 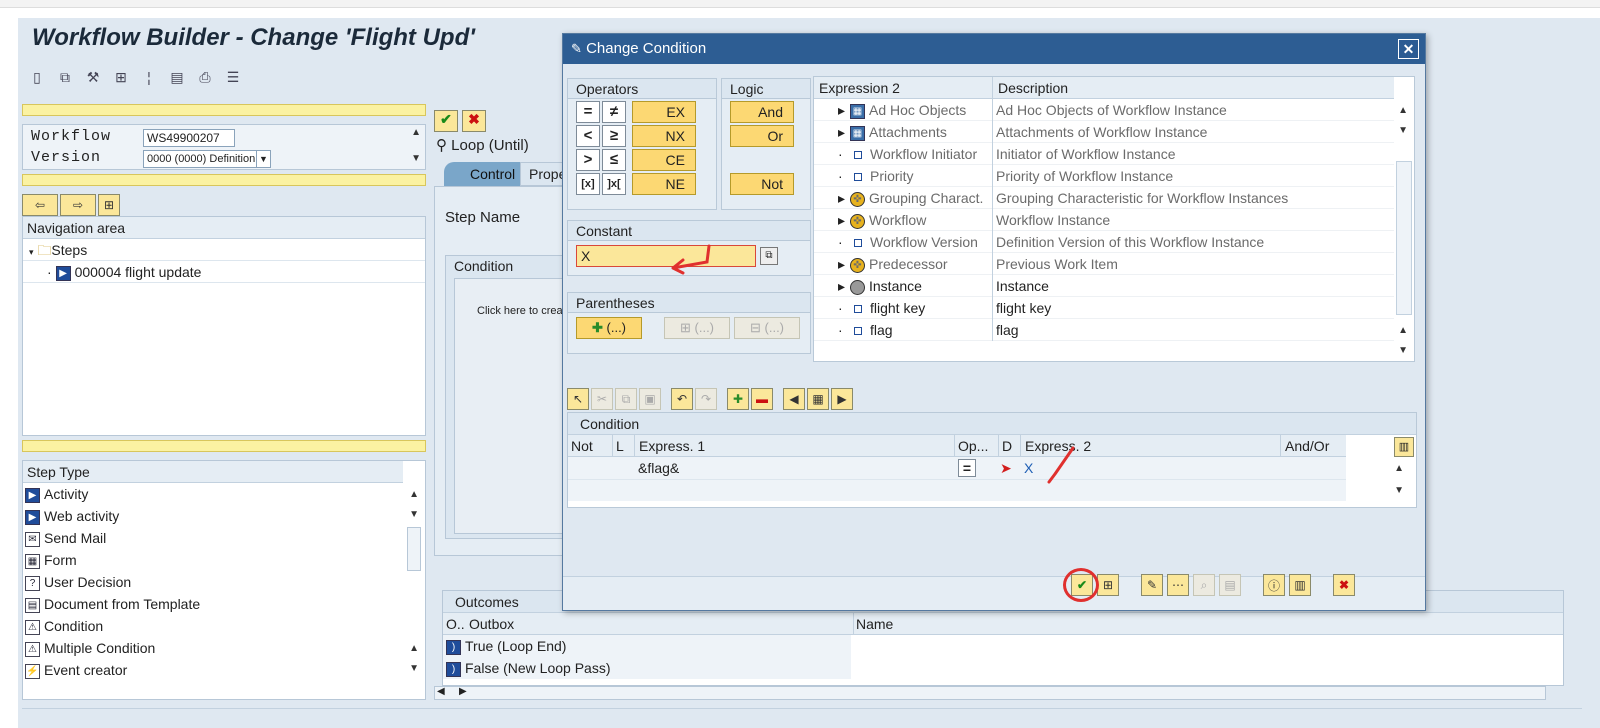 I want to click on col-expr1: Express. 1, so click(x=669, y=446).